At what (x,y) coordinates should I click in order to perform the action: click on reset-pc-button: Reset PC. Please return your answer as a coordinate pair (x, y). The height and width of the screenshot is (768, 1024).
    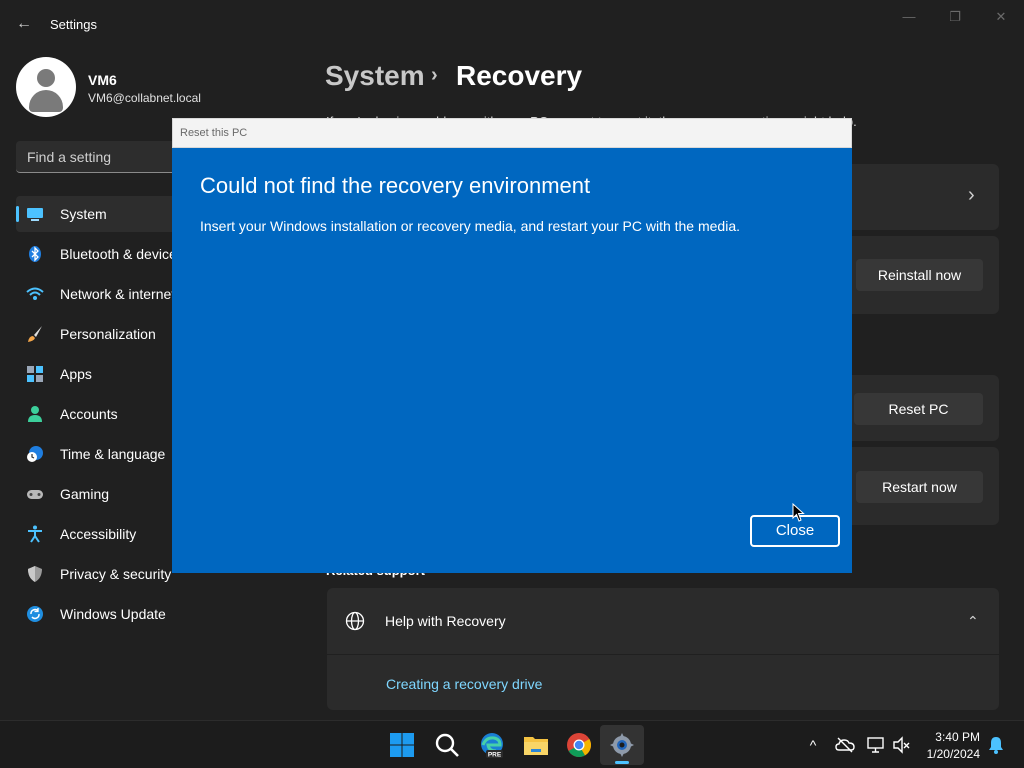
    Looking at the image, I should click on (918, 409).